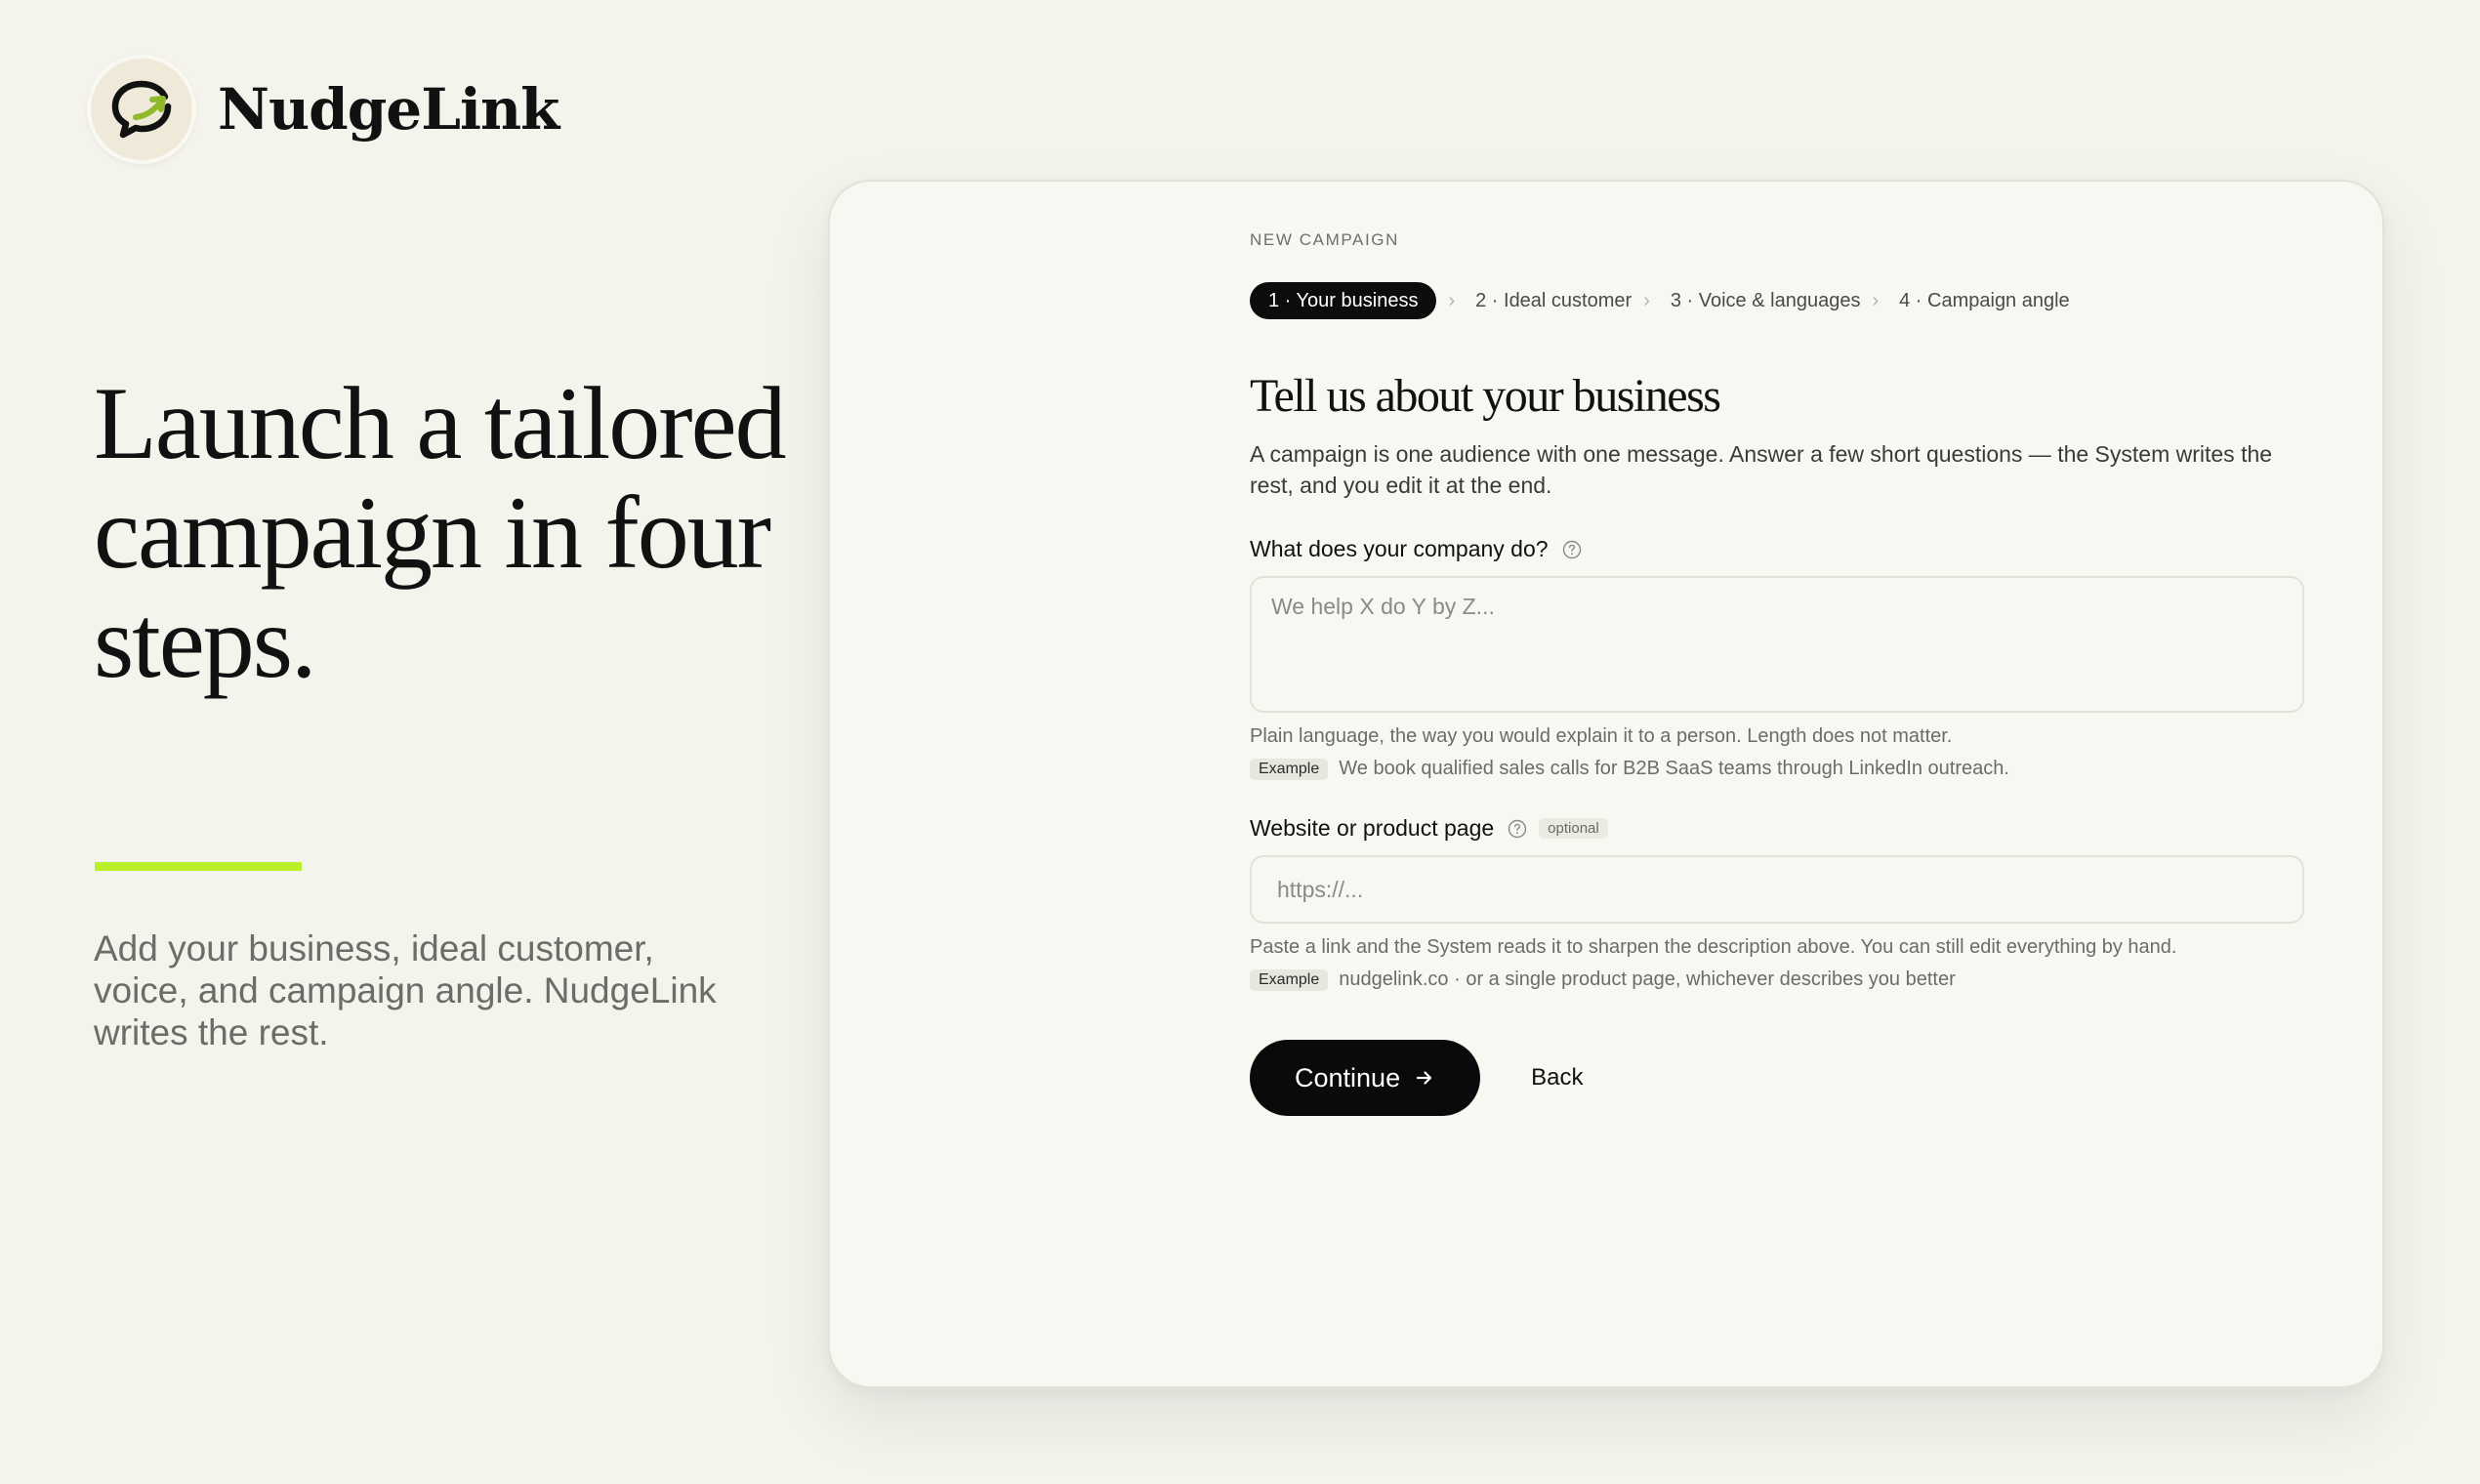  Describe the element at coordinates (1553, 301) in the screenshot. I see `step-ideal-customer: 2 · Ideal customer` at that location.